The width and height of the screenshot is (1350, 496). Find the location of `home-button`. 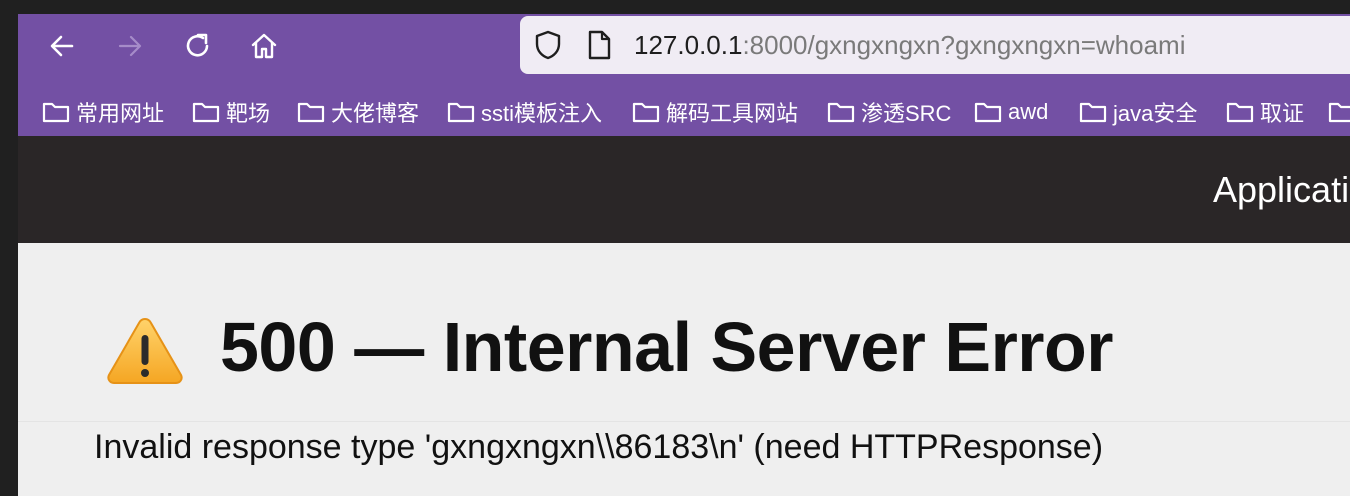

home-button is located at coordinates (264, 46).